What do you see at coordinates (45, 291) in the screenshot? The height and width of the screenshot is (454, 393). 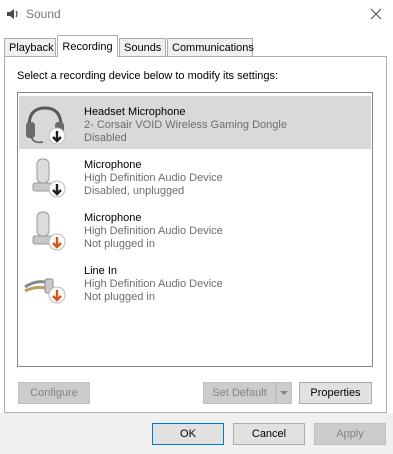 I see `line-in-cable-icon` at bounding box center [45, 291].